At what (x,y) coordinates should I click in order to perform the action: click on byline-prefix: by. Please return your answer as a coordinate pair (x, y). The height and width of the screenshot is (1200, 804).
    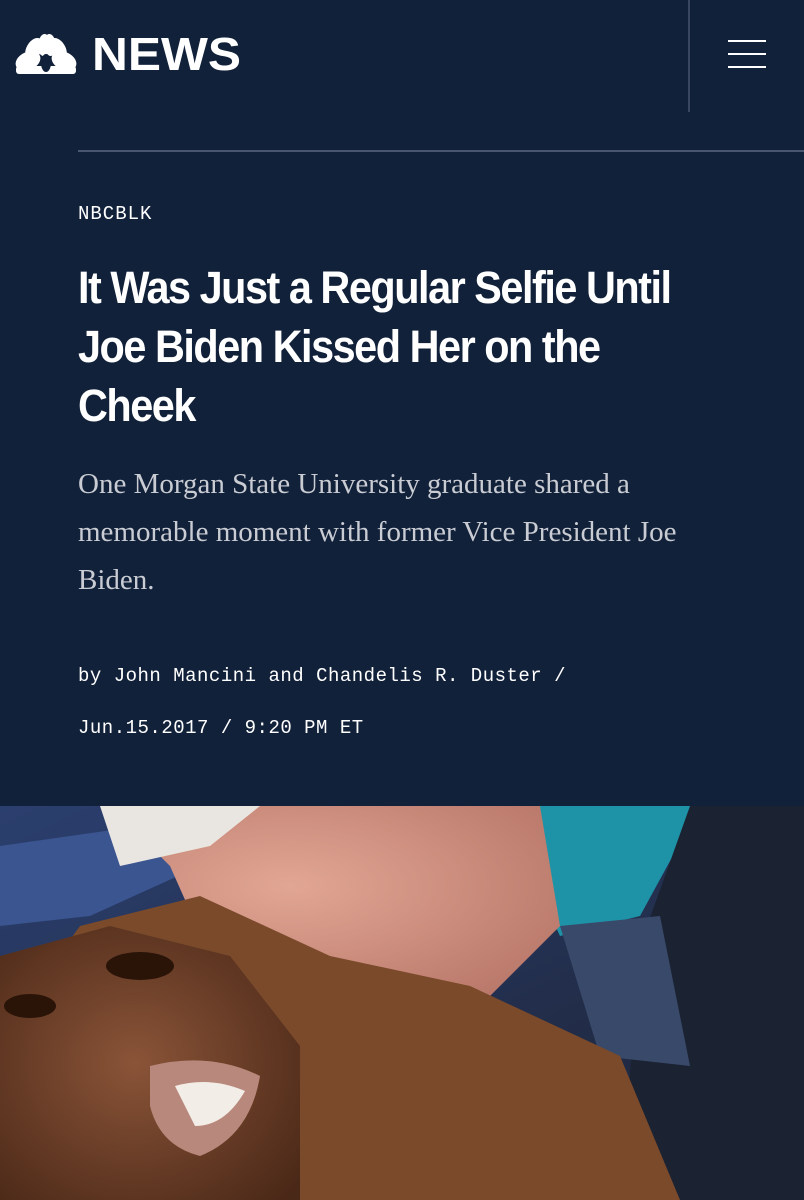
    Looking at the image, I should click on (90, 676).